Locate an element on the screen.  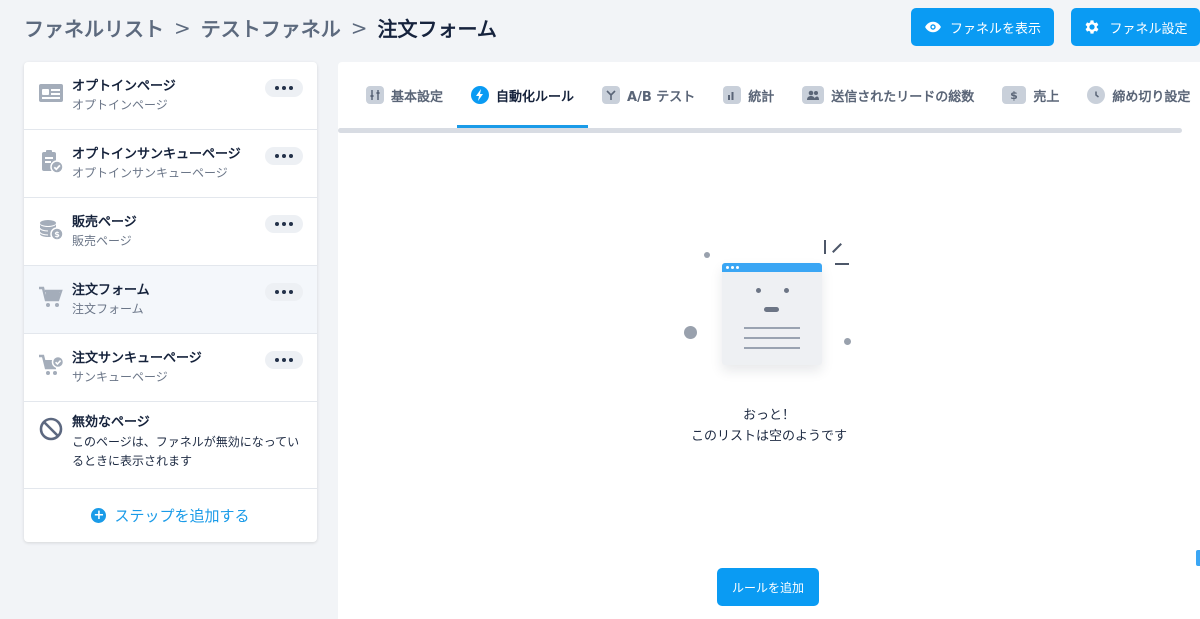
empty-state-message: おっと！ このリストは空のようです is located at coordinates (769, 426).